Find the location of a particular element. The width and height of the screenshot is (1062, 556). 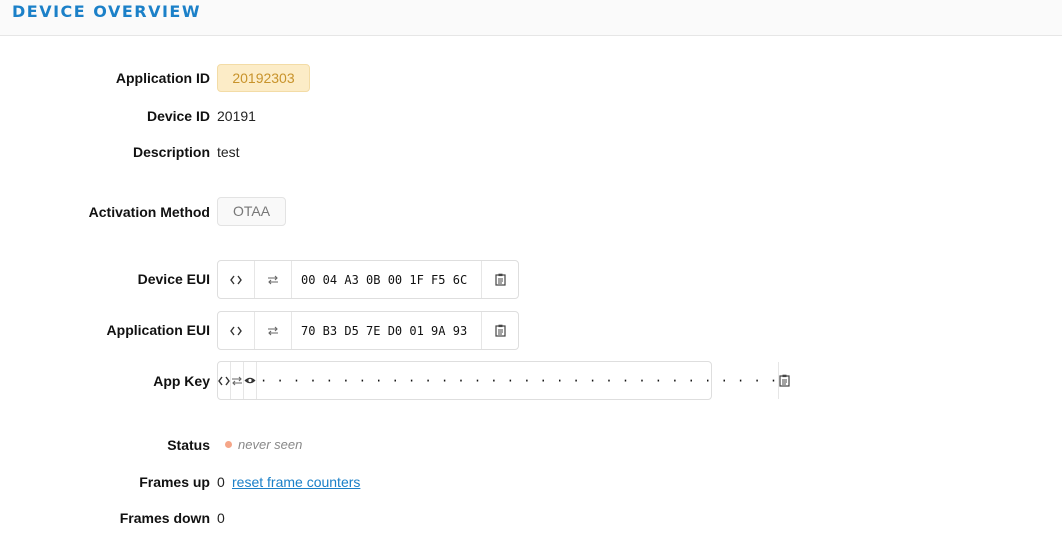

app-key-label: App Key is located at coordinates (181, 381).